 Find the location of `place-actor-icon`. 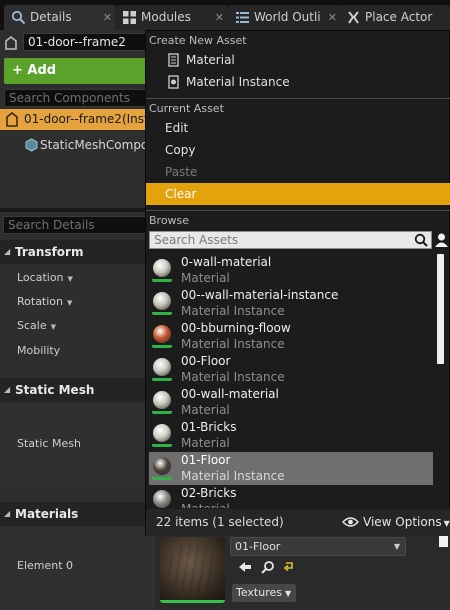

place-actor-icon is located at coordinates (353, 17).